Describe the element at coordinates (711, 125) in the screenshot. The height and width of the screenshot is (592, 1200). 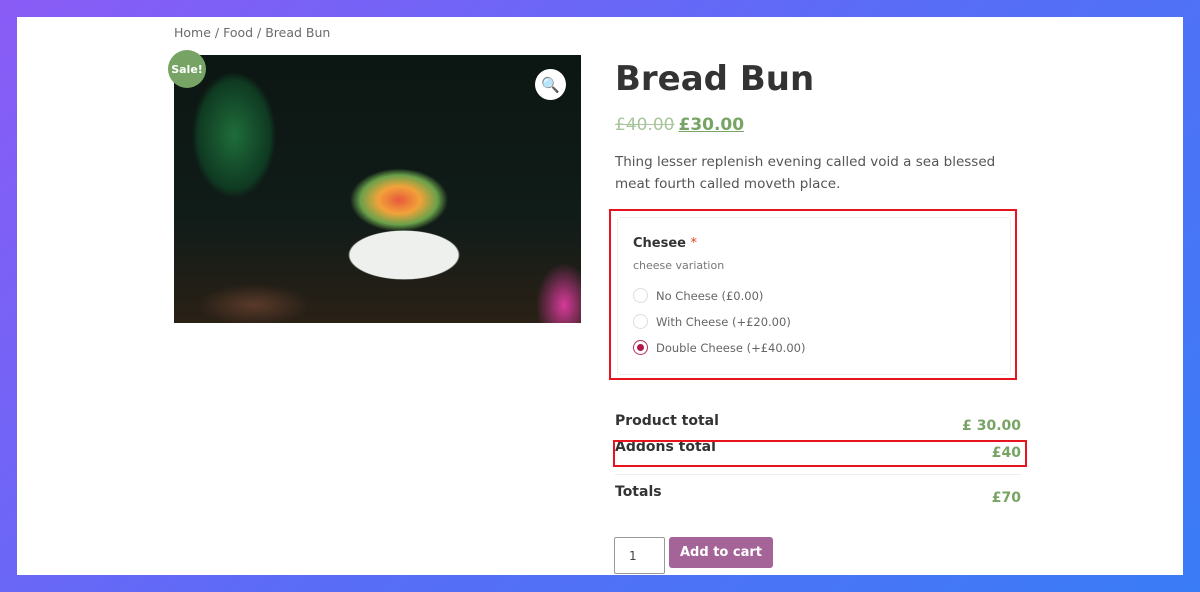
I see `sale-price: £30.00` at that location.